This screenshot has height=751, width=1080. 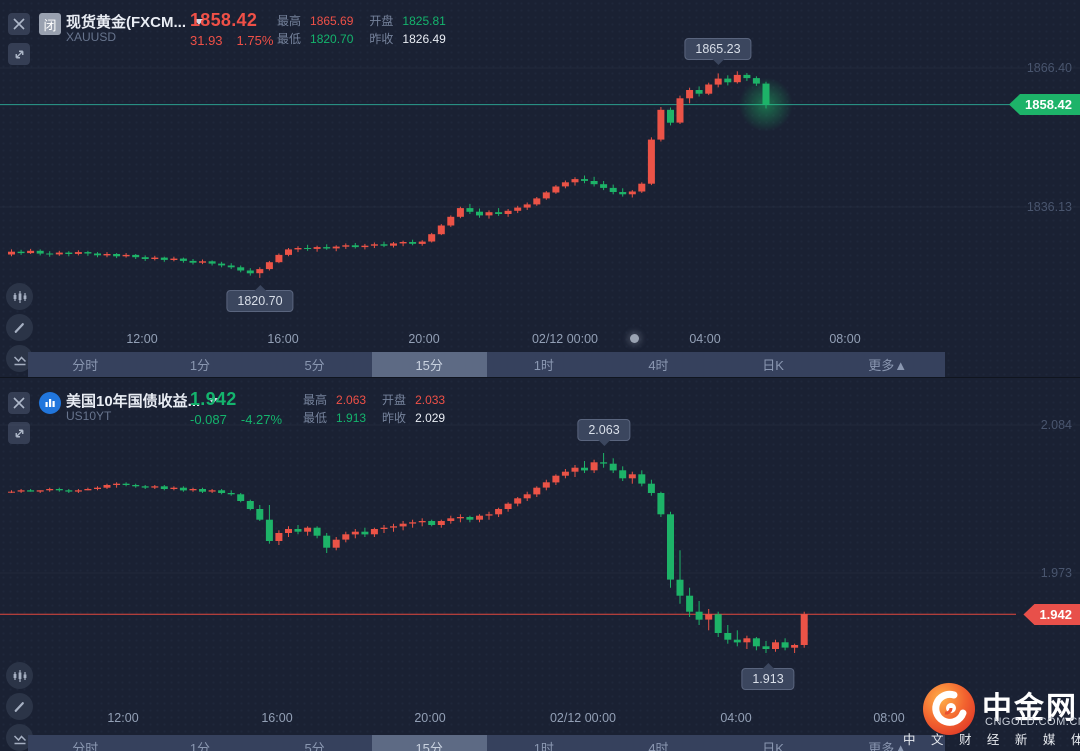 What do you see at coordinates (634, 338) in the screenshot?
I see `axis-marker-dot` at bounding box center [634, 338].